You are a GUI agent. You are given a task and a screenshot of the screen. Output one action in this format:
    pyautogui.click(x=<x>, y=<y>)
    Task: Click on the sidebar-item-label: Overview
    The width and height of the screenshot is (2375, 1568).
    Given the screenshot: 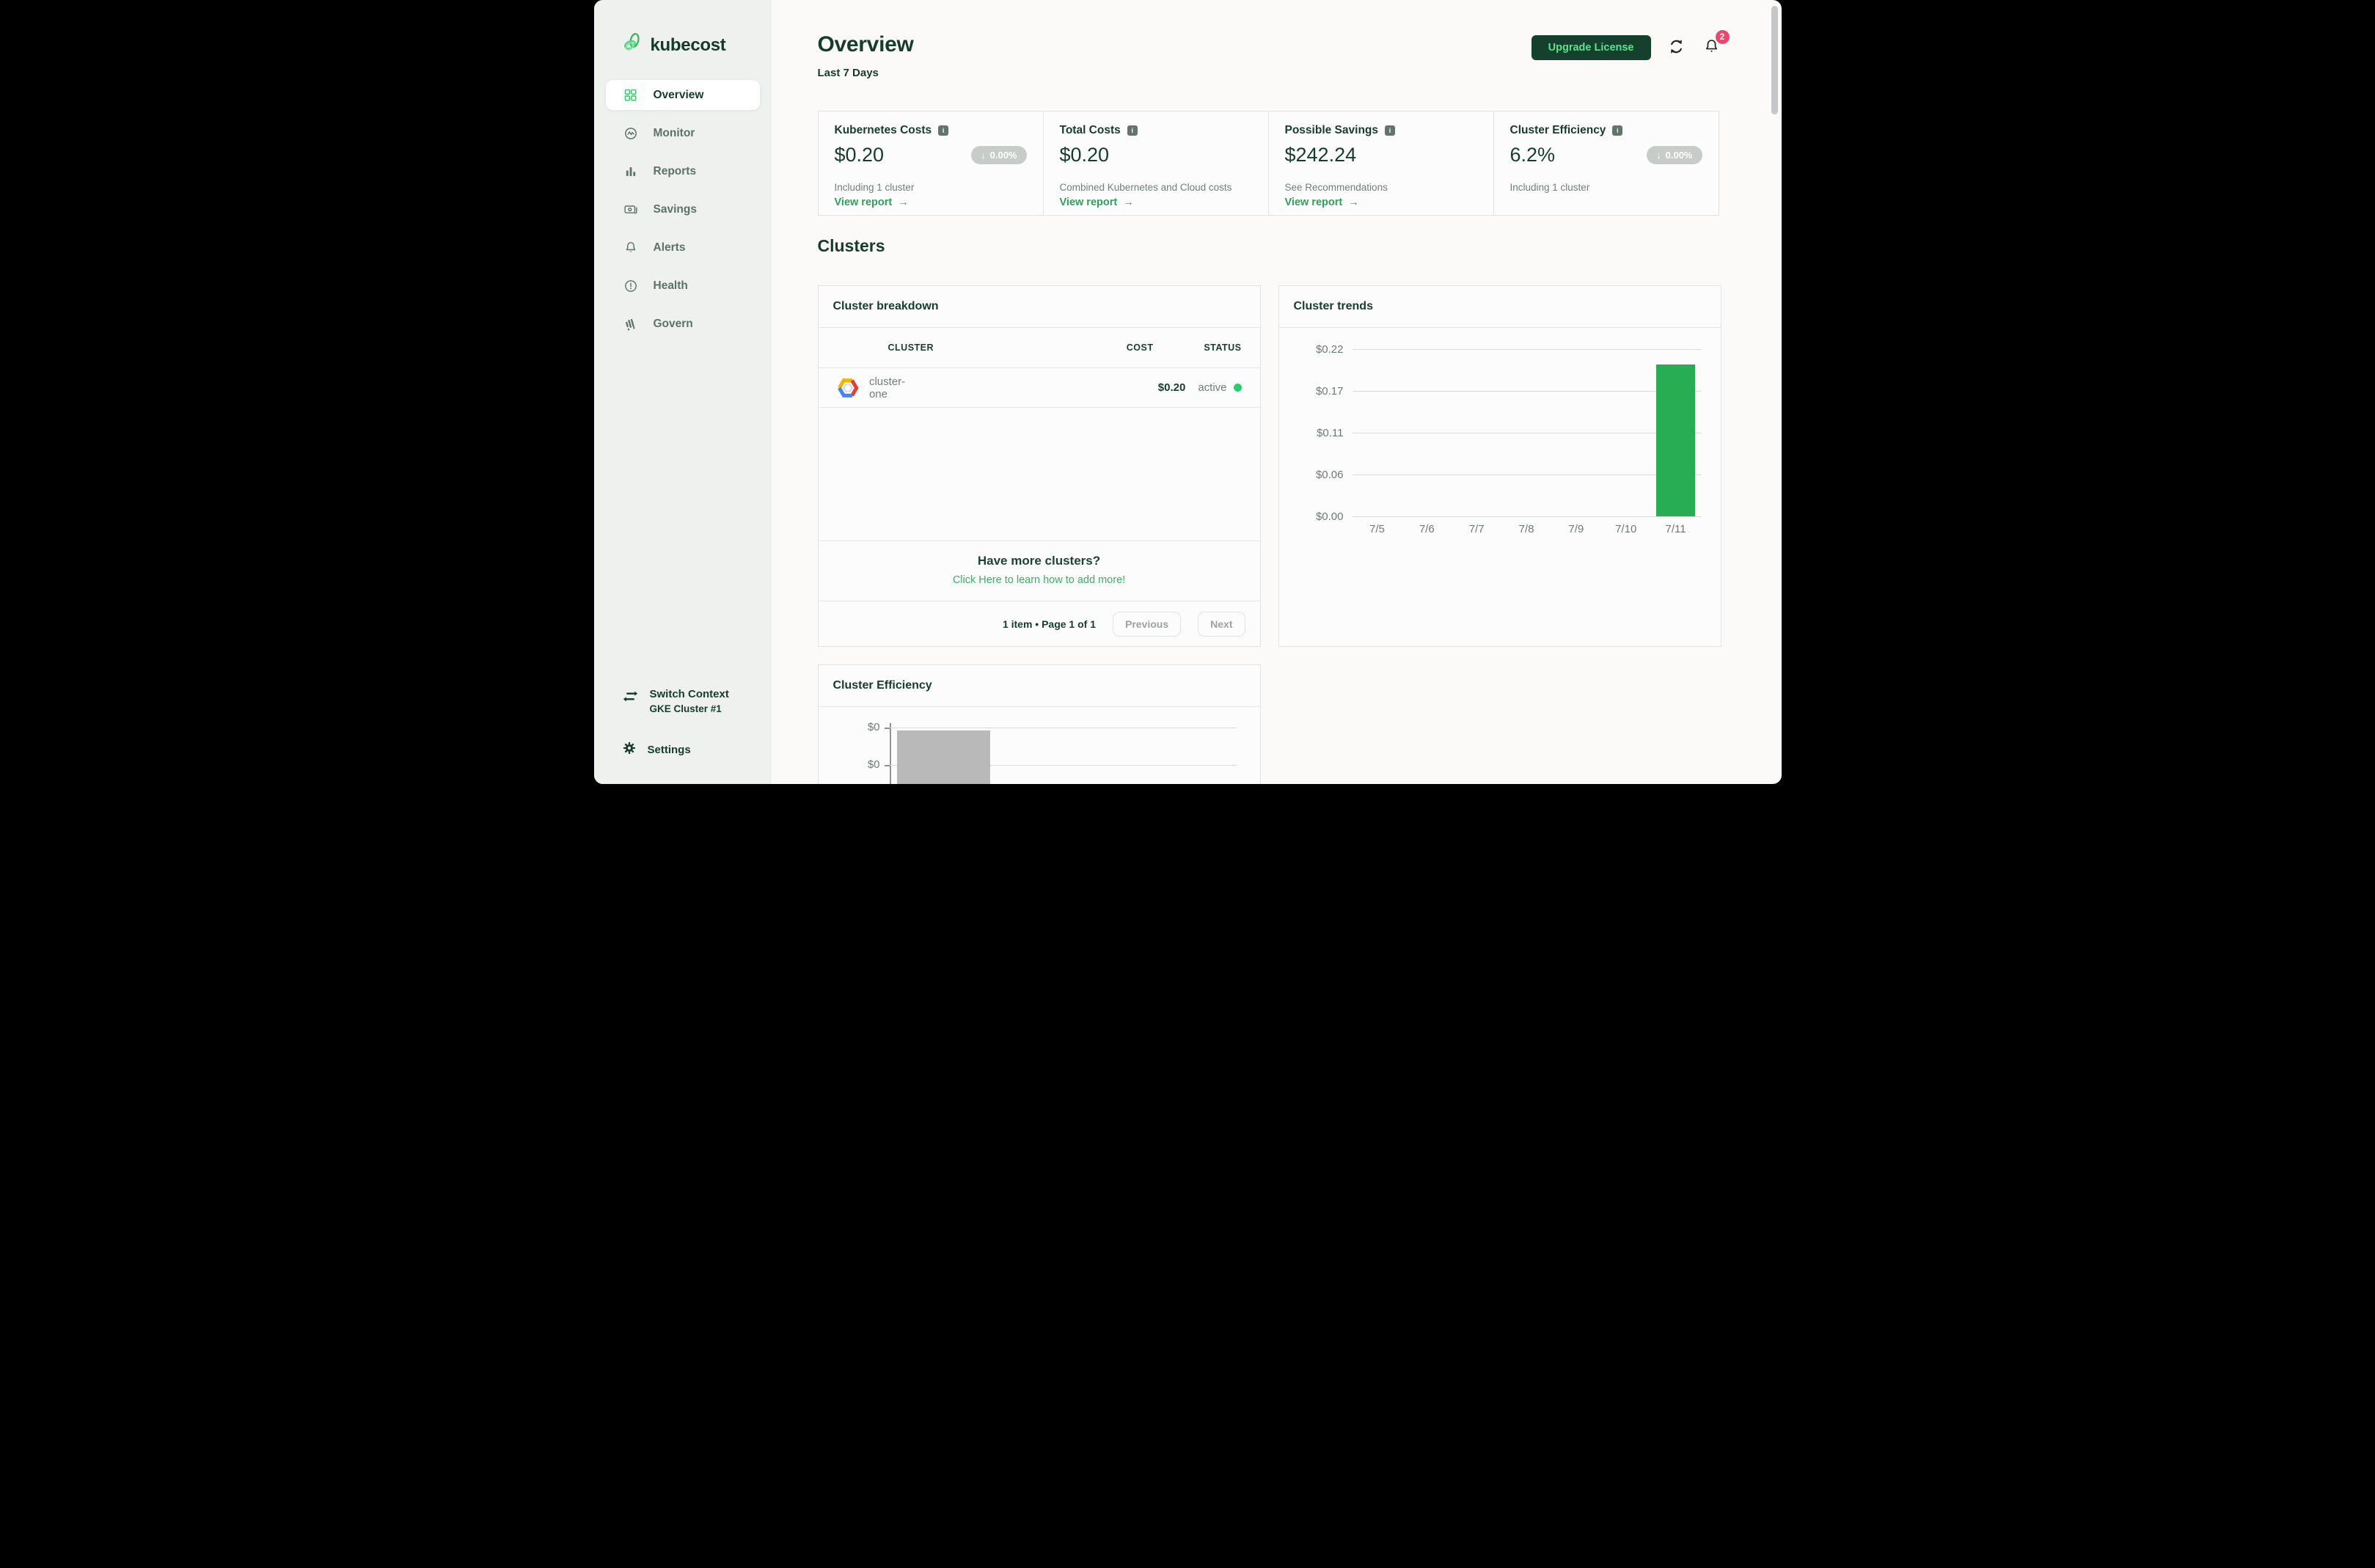 What is the action you would take?
    pyautogui.click(x=678, y=94)
    